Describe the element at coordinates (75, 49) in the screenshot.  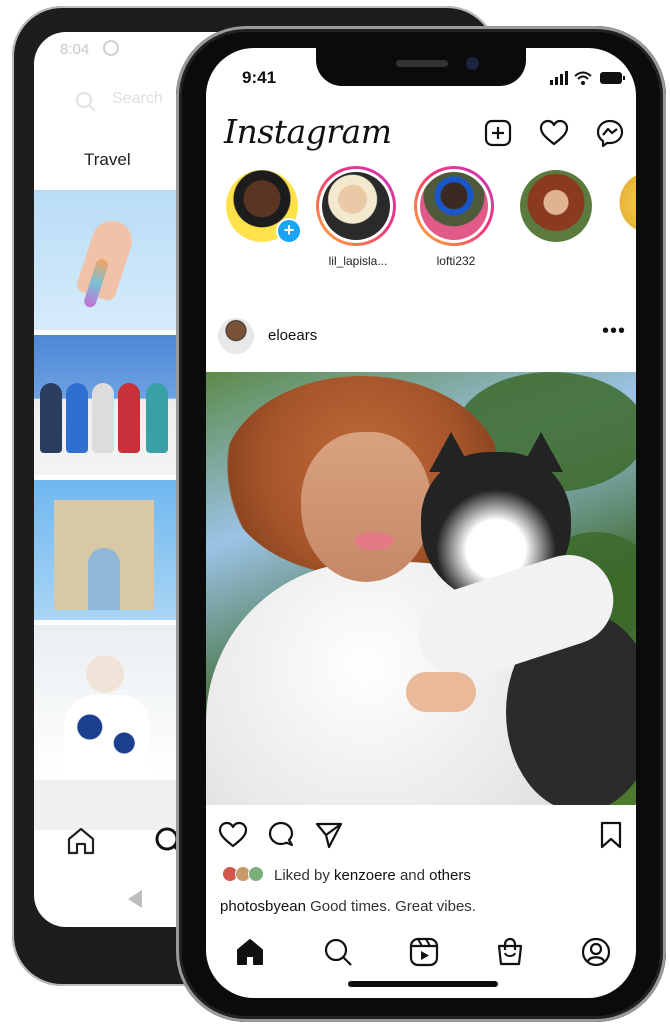
I see `back-status-time: 8:04` at that location.